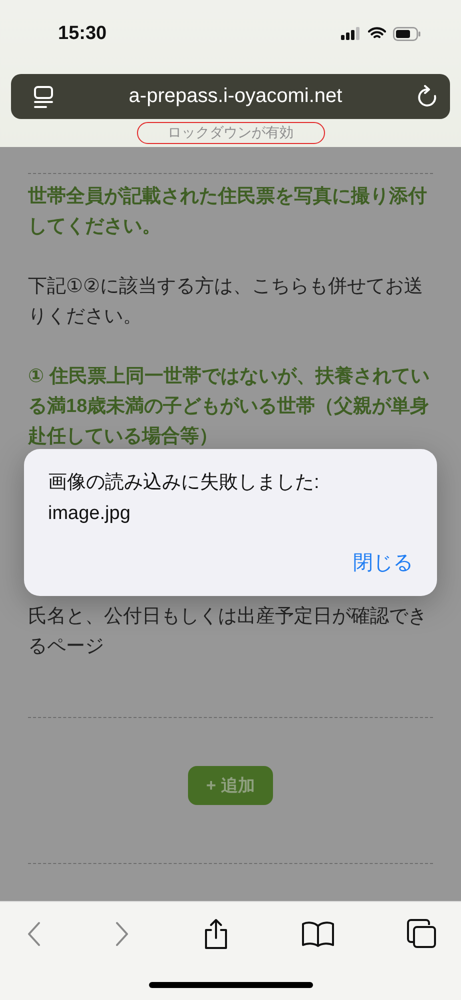 This screenshot has width=461, height=1000. Describe the element at coordinates (427, 96) in the screenshot. I see `reload-icon` at that location.